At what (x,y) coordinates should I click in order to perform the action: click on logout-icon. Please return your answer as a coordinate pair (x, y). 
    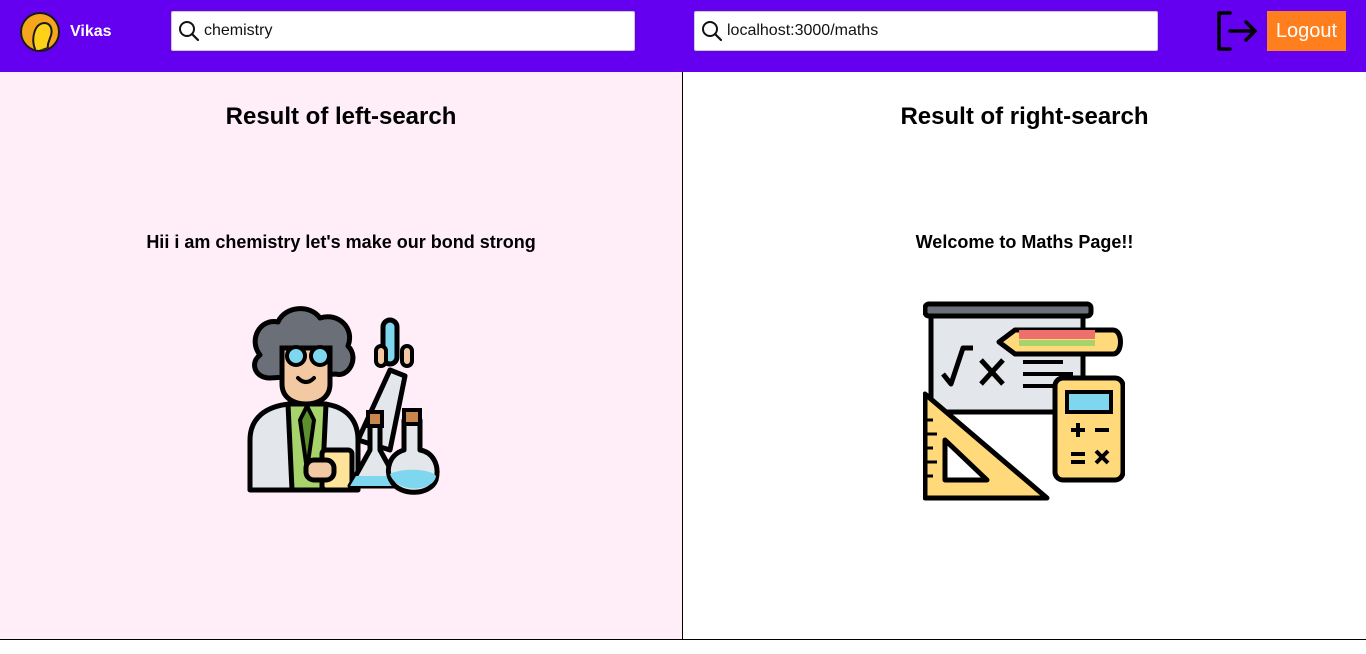
    Looking at the image, I should click on (1237, 31).